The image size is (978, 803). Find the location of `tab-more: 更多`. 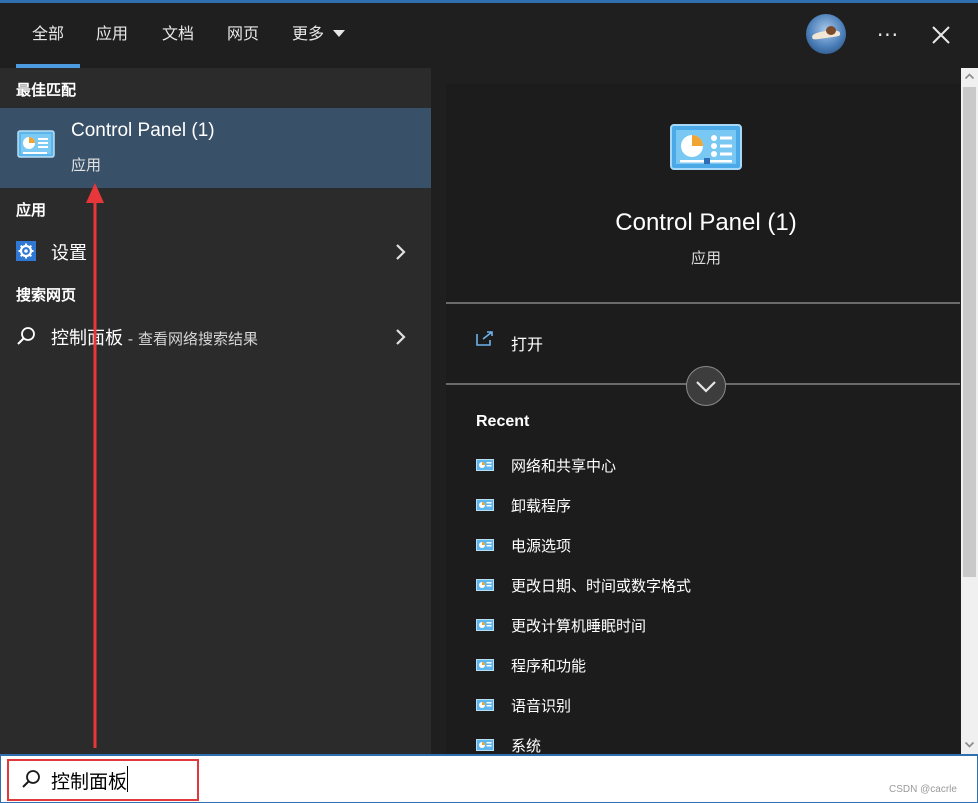

tab-more: 更多 is located at coordinates (321, 35).